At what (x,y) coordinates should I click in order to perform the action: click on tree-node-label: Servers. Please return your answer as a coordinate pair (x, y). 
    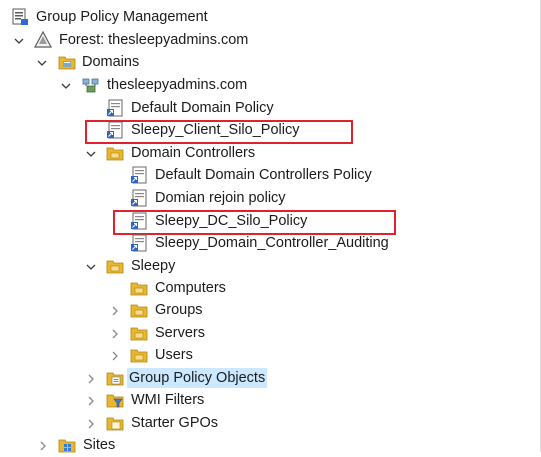
    Looking at the image, I should click on (180, 333).